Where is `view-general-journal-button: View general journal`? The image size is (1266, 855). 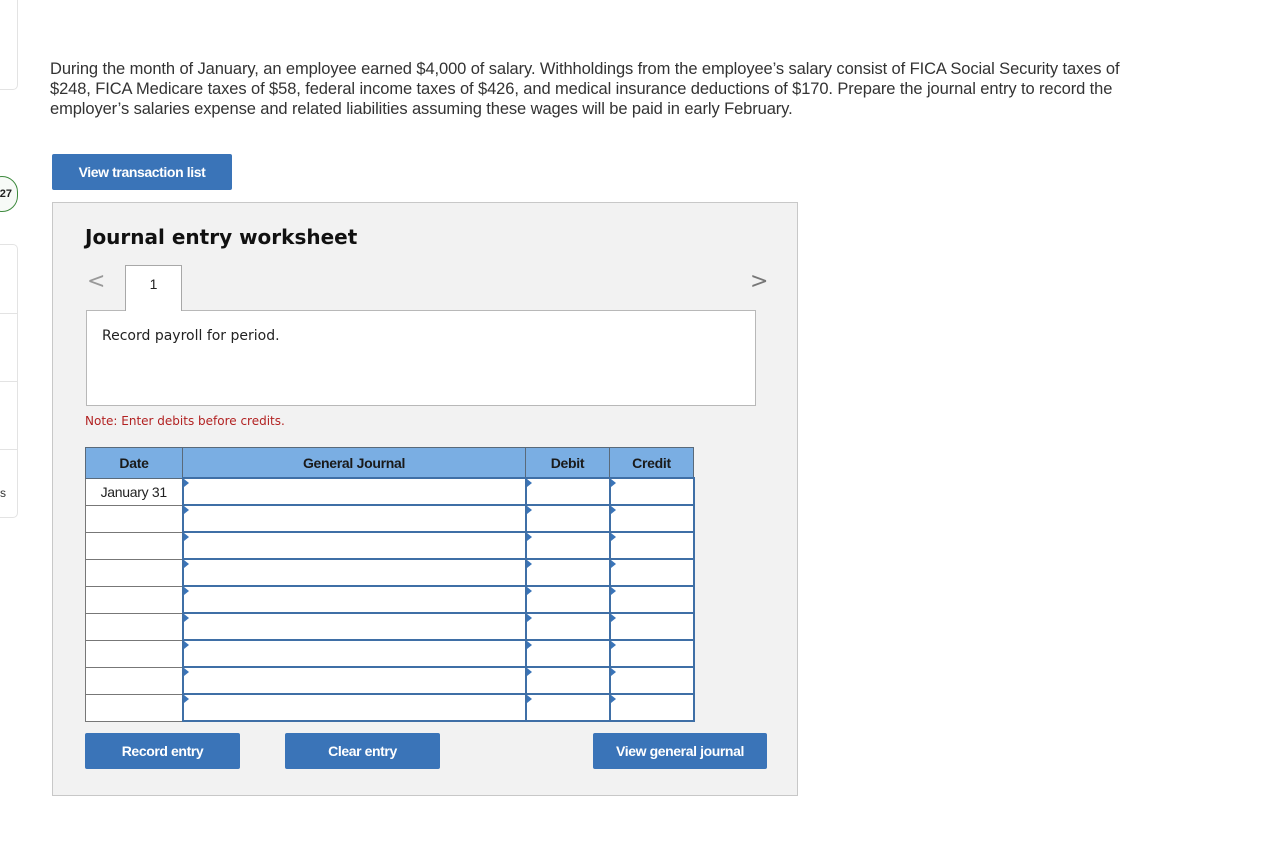
view-general-journal-button: View general journal is located at coordinates (680, 751).